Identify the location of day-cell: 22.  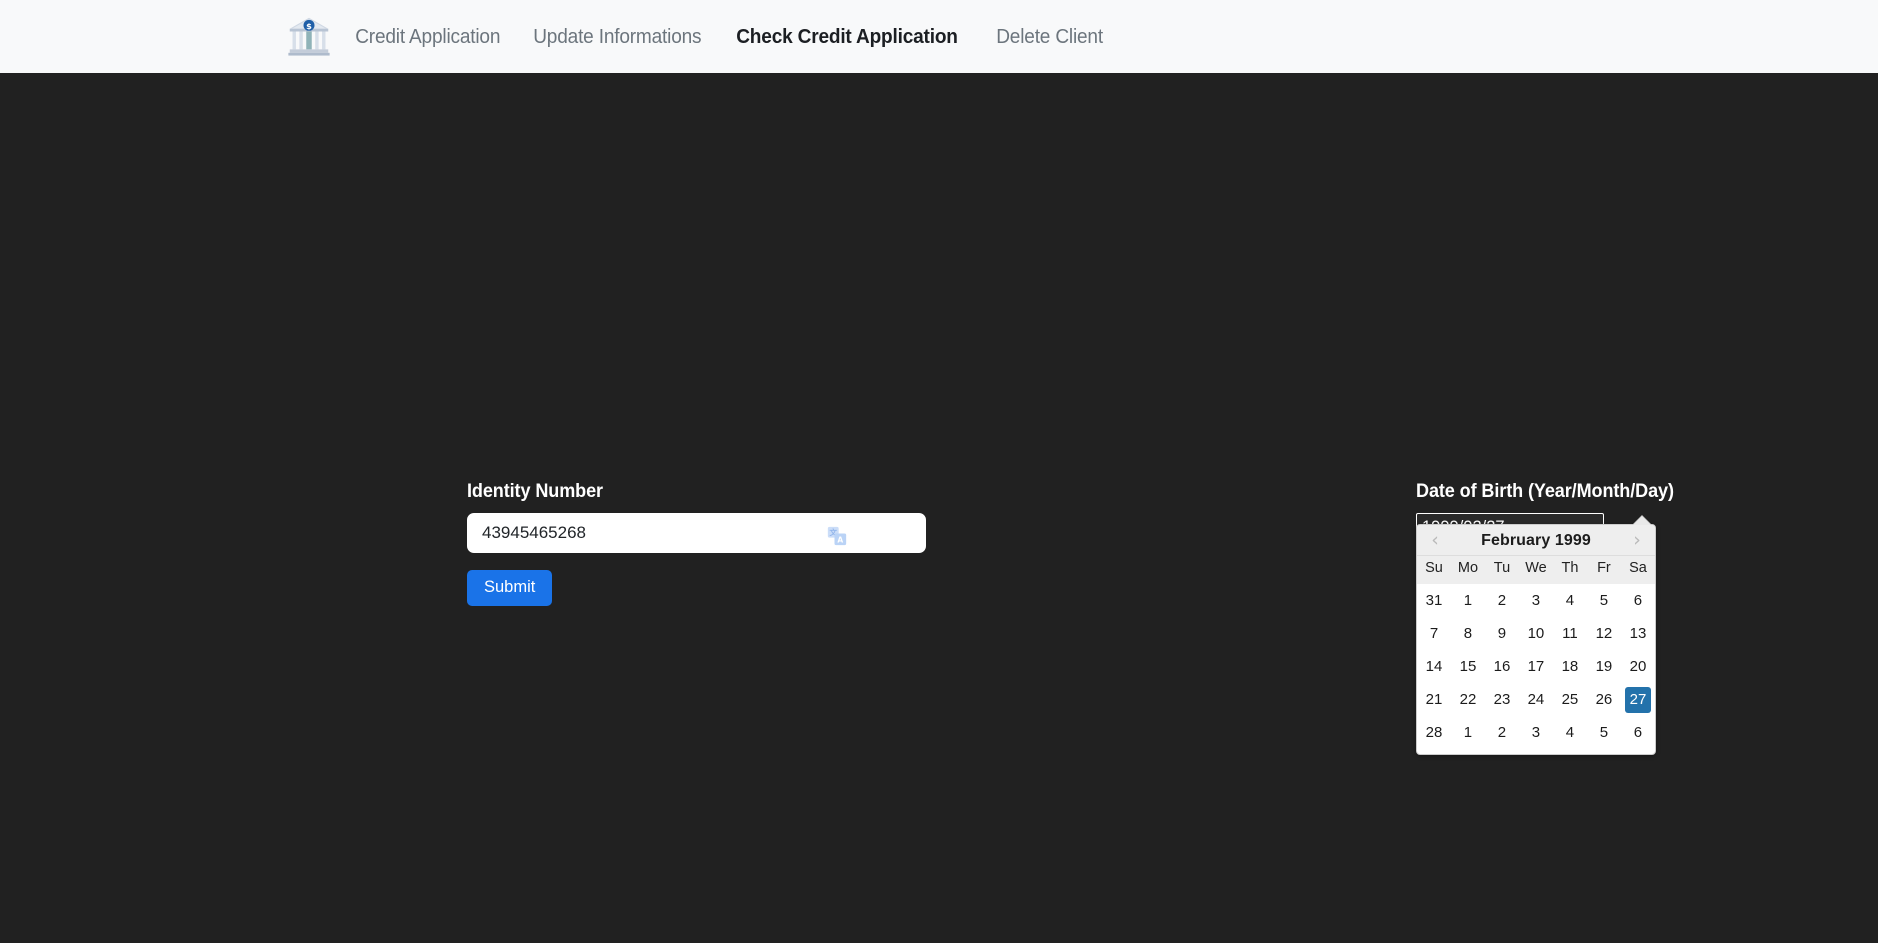
(1468, 699).